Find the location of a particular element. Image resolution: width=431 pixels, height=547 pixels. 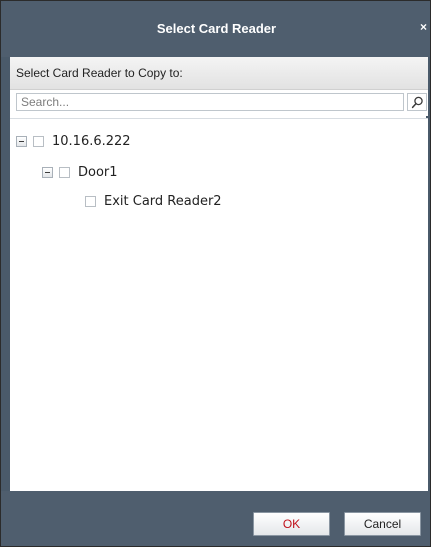

search-input is located at coordinates (210, 102).